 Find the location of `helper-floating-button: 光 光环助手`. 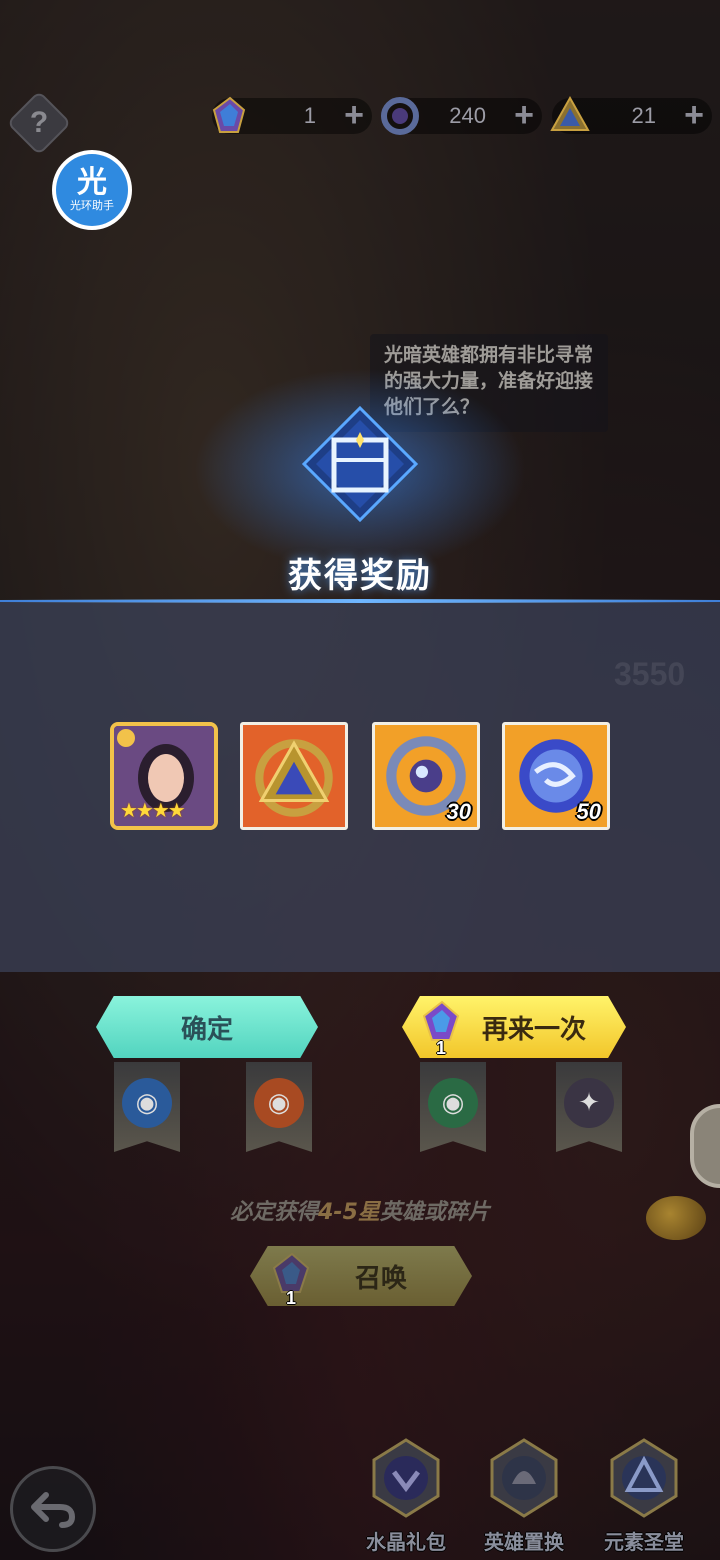

helper-floating-button: 光 光环助手 is located at coordinates (92, 190).